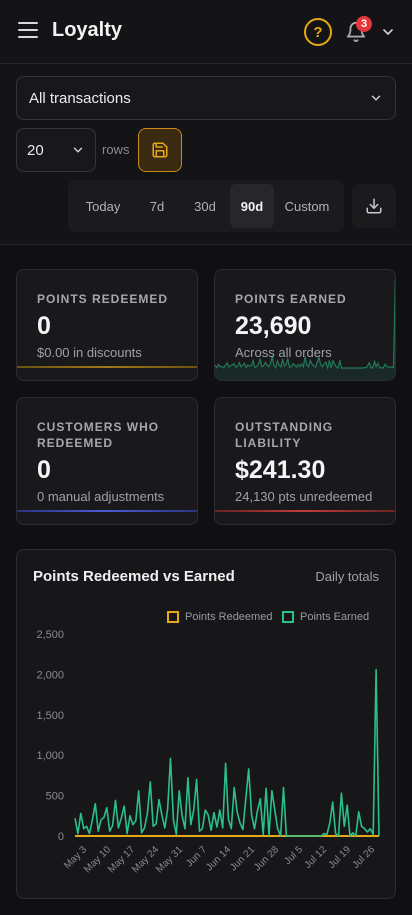 The image size is (412, 915). I want to click on y-tick-label: 2,000, so click(50, 675).